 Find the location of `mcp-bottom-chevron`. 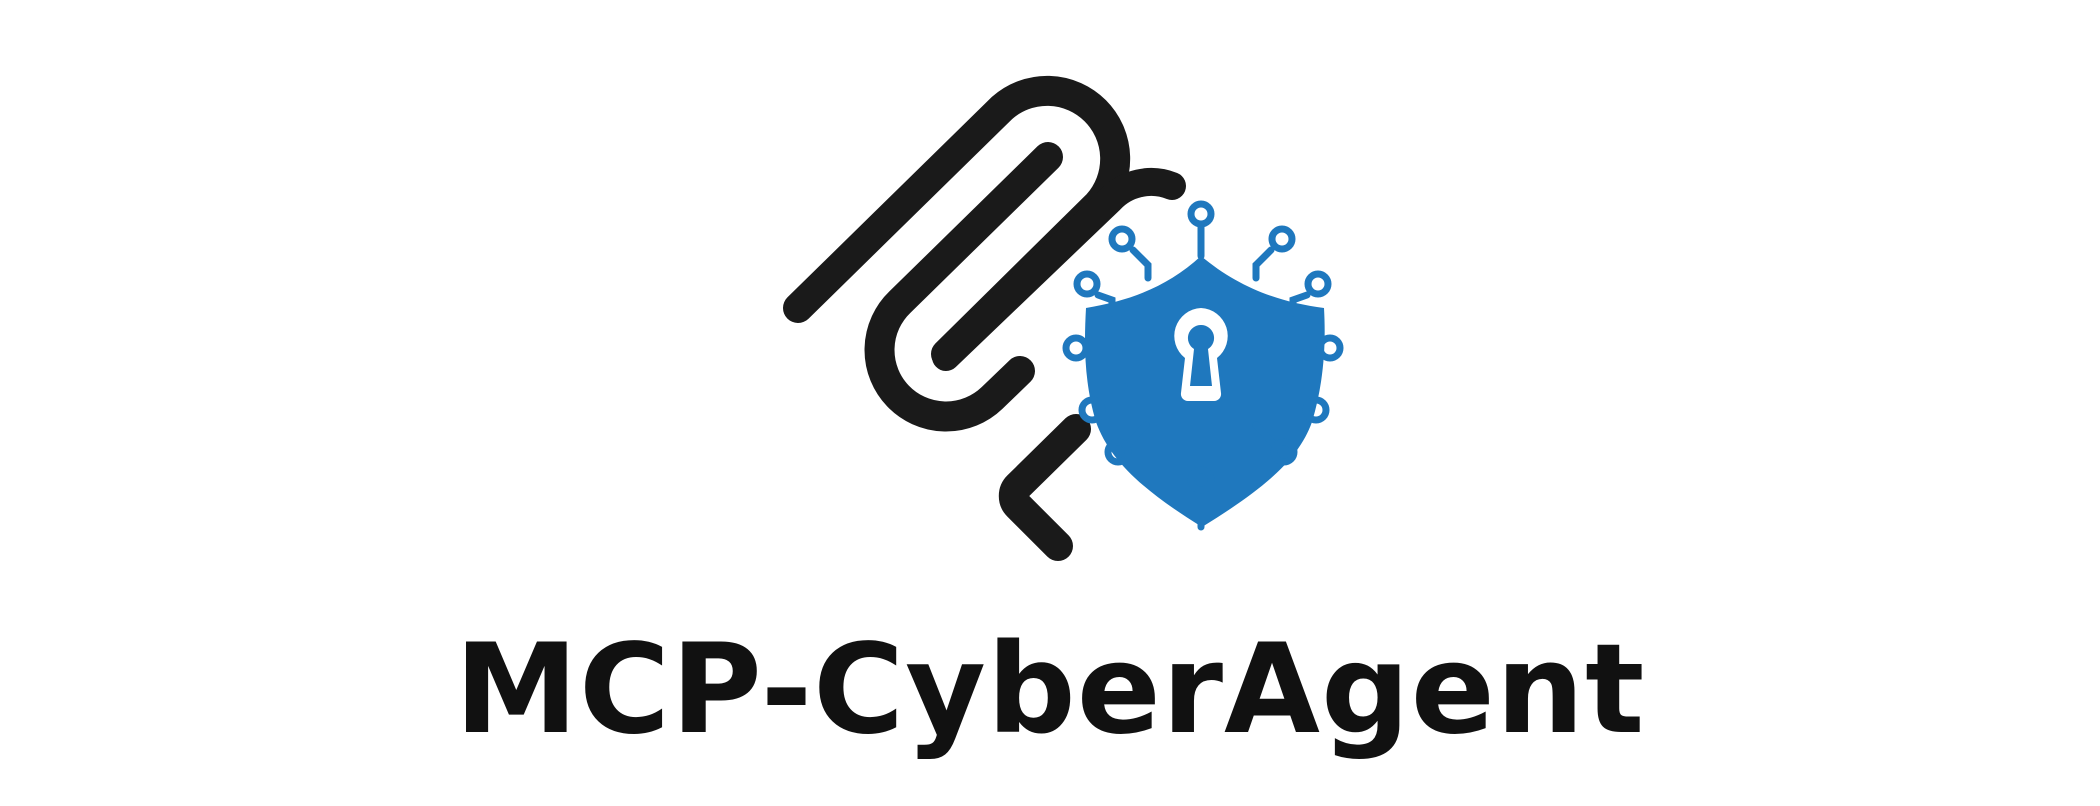

mcp-bottom-chevron is located at coordinates (1044, 487).